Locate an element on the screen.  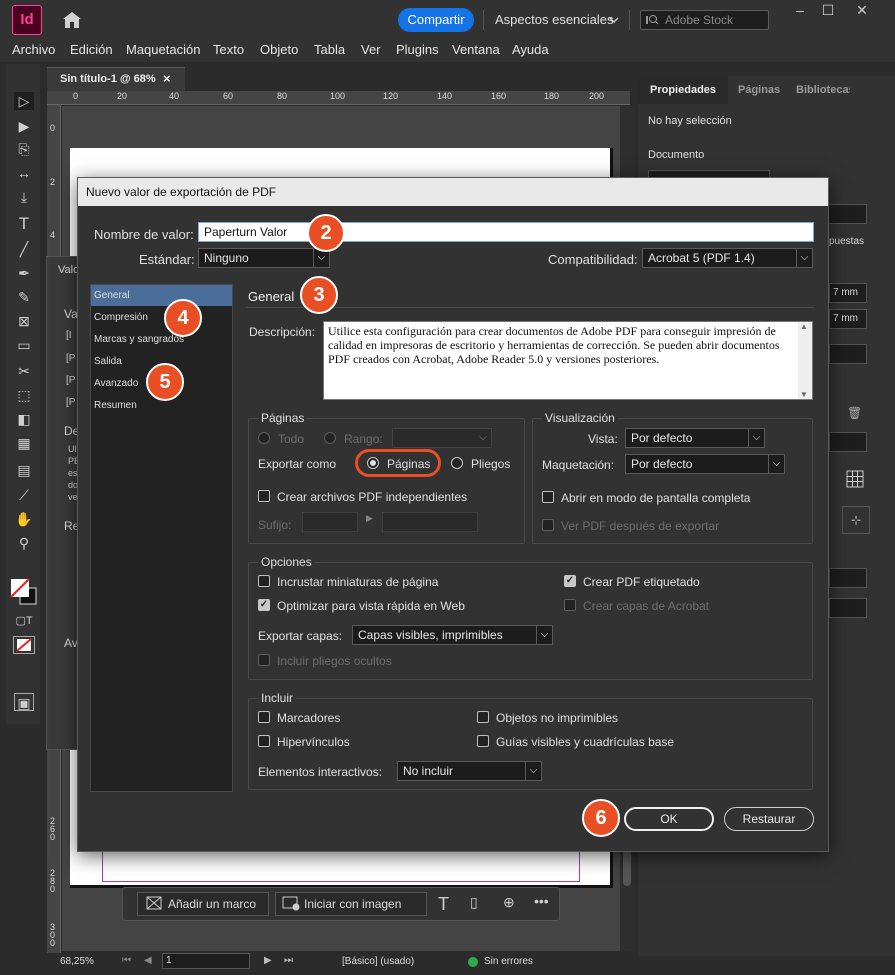
menu-objeto: Objeto is located at coordinates (279, 49).